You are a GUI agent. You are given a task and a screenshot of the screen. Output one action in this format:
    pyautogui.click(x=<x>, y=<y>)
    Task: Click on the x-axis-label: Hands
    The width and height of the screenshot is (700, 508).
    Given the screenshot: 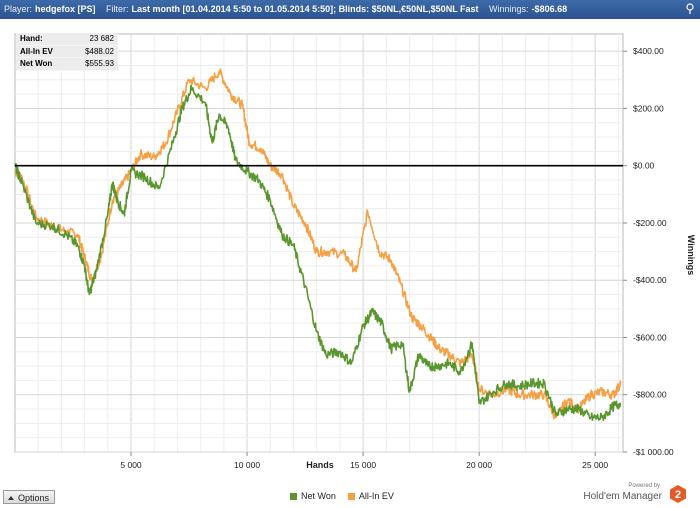 What is the action you would take?
    pyautogui.click(x=320, y=465)
    